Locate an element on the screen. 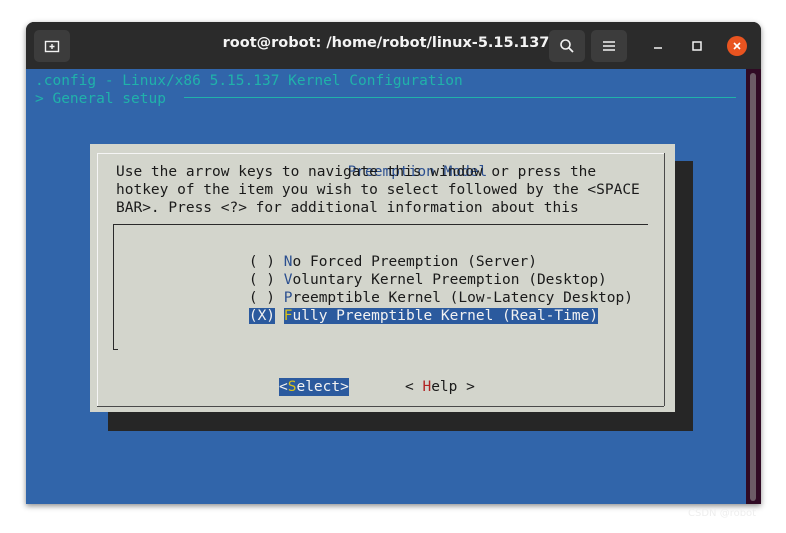 This screenshot has height=533, width=786. new-tab-icon is located at coordinates (52, 46).